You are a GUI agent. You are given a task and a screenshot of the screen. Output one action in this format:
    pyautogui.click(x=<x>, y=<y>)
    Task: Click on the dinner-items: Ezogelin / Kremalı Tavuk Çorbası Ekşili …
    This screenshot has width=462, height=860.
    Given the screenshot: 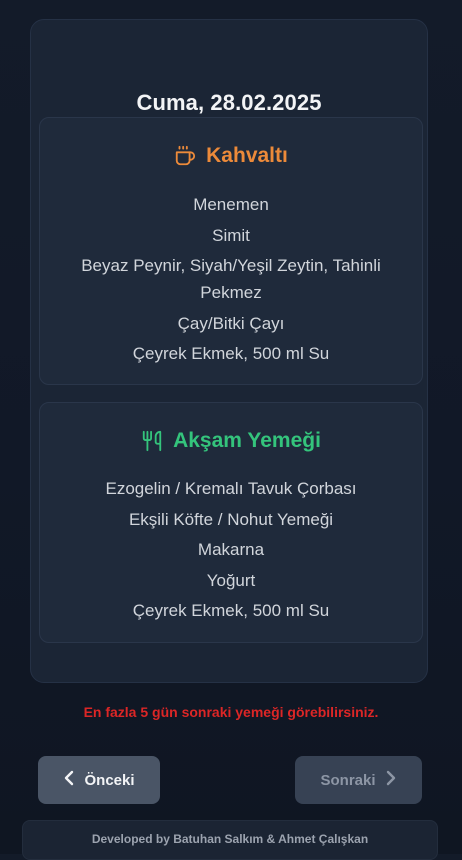 What is the action you would take?
    pyautogui.click(x=231, y=551)
    